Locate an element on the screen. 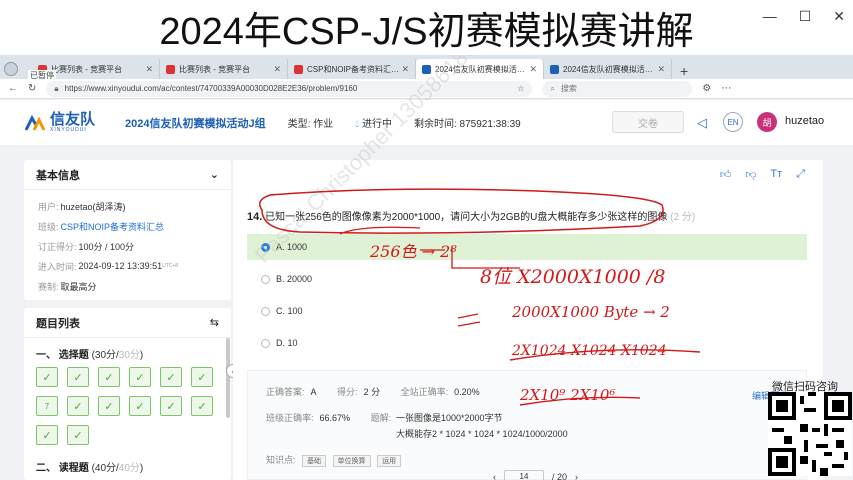 Image resolution: width=853 pixels, height=480 pixels. basic-info-title: 基本信息 is located at coordinates (58, 175).